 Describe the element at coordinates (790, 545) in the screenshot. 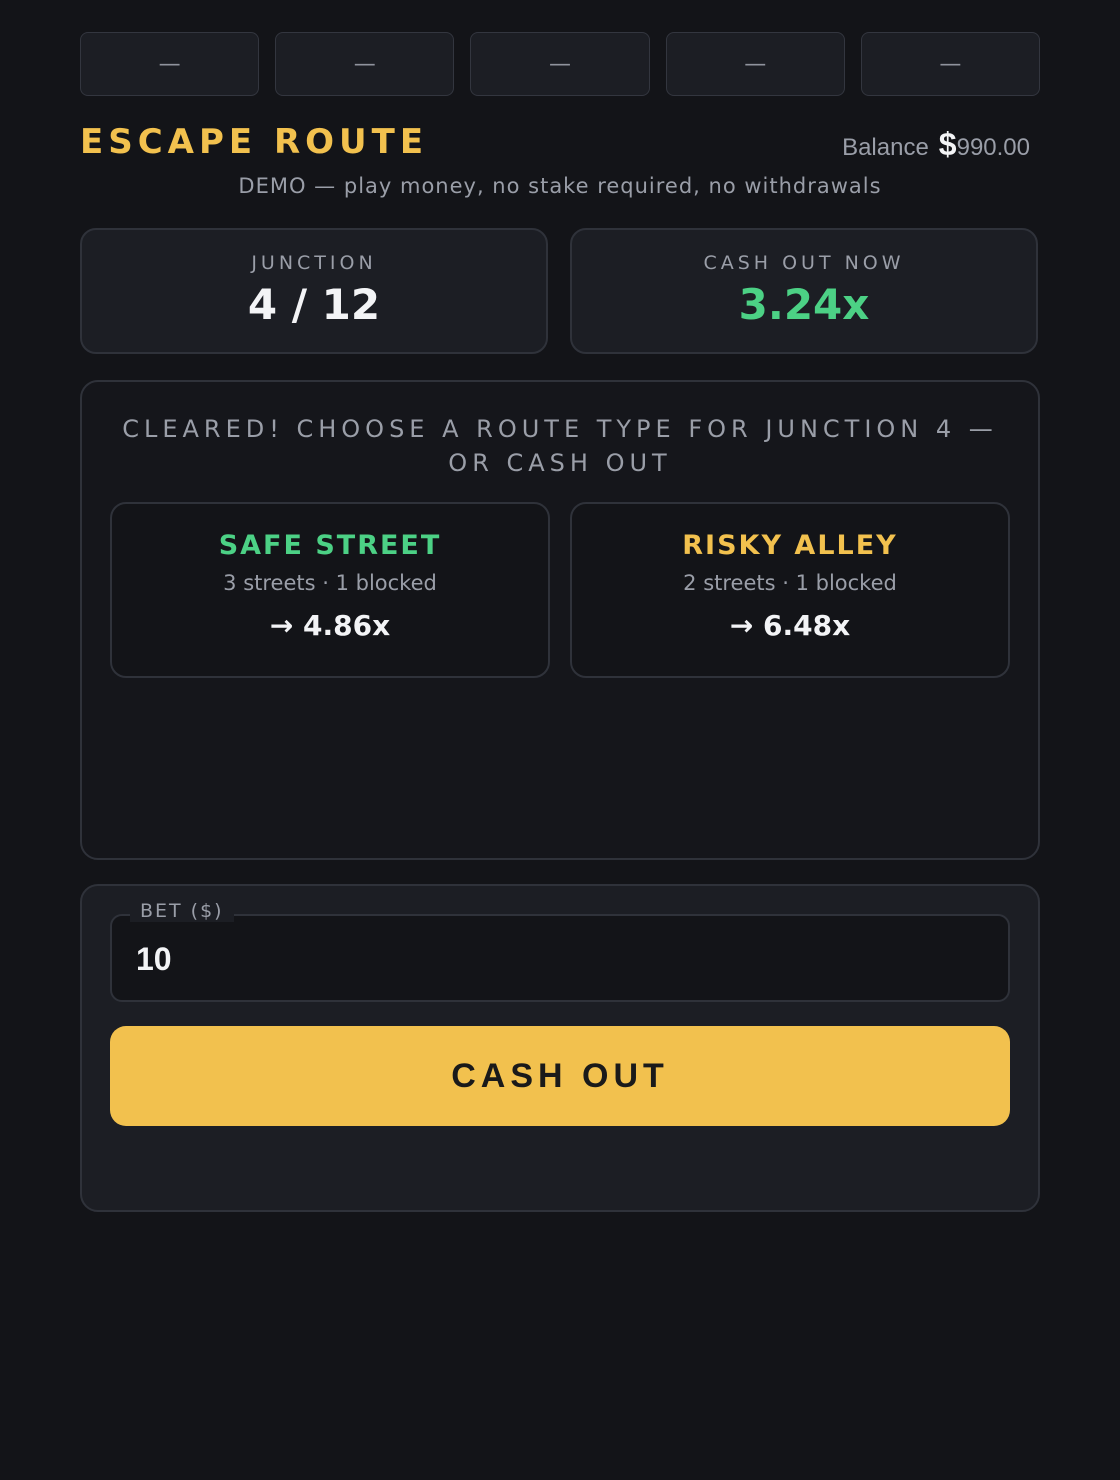

I see `route-name: RISKY ALLEY` at that location.